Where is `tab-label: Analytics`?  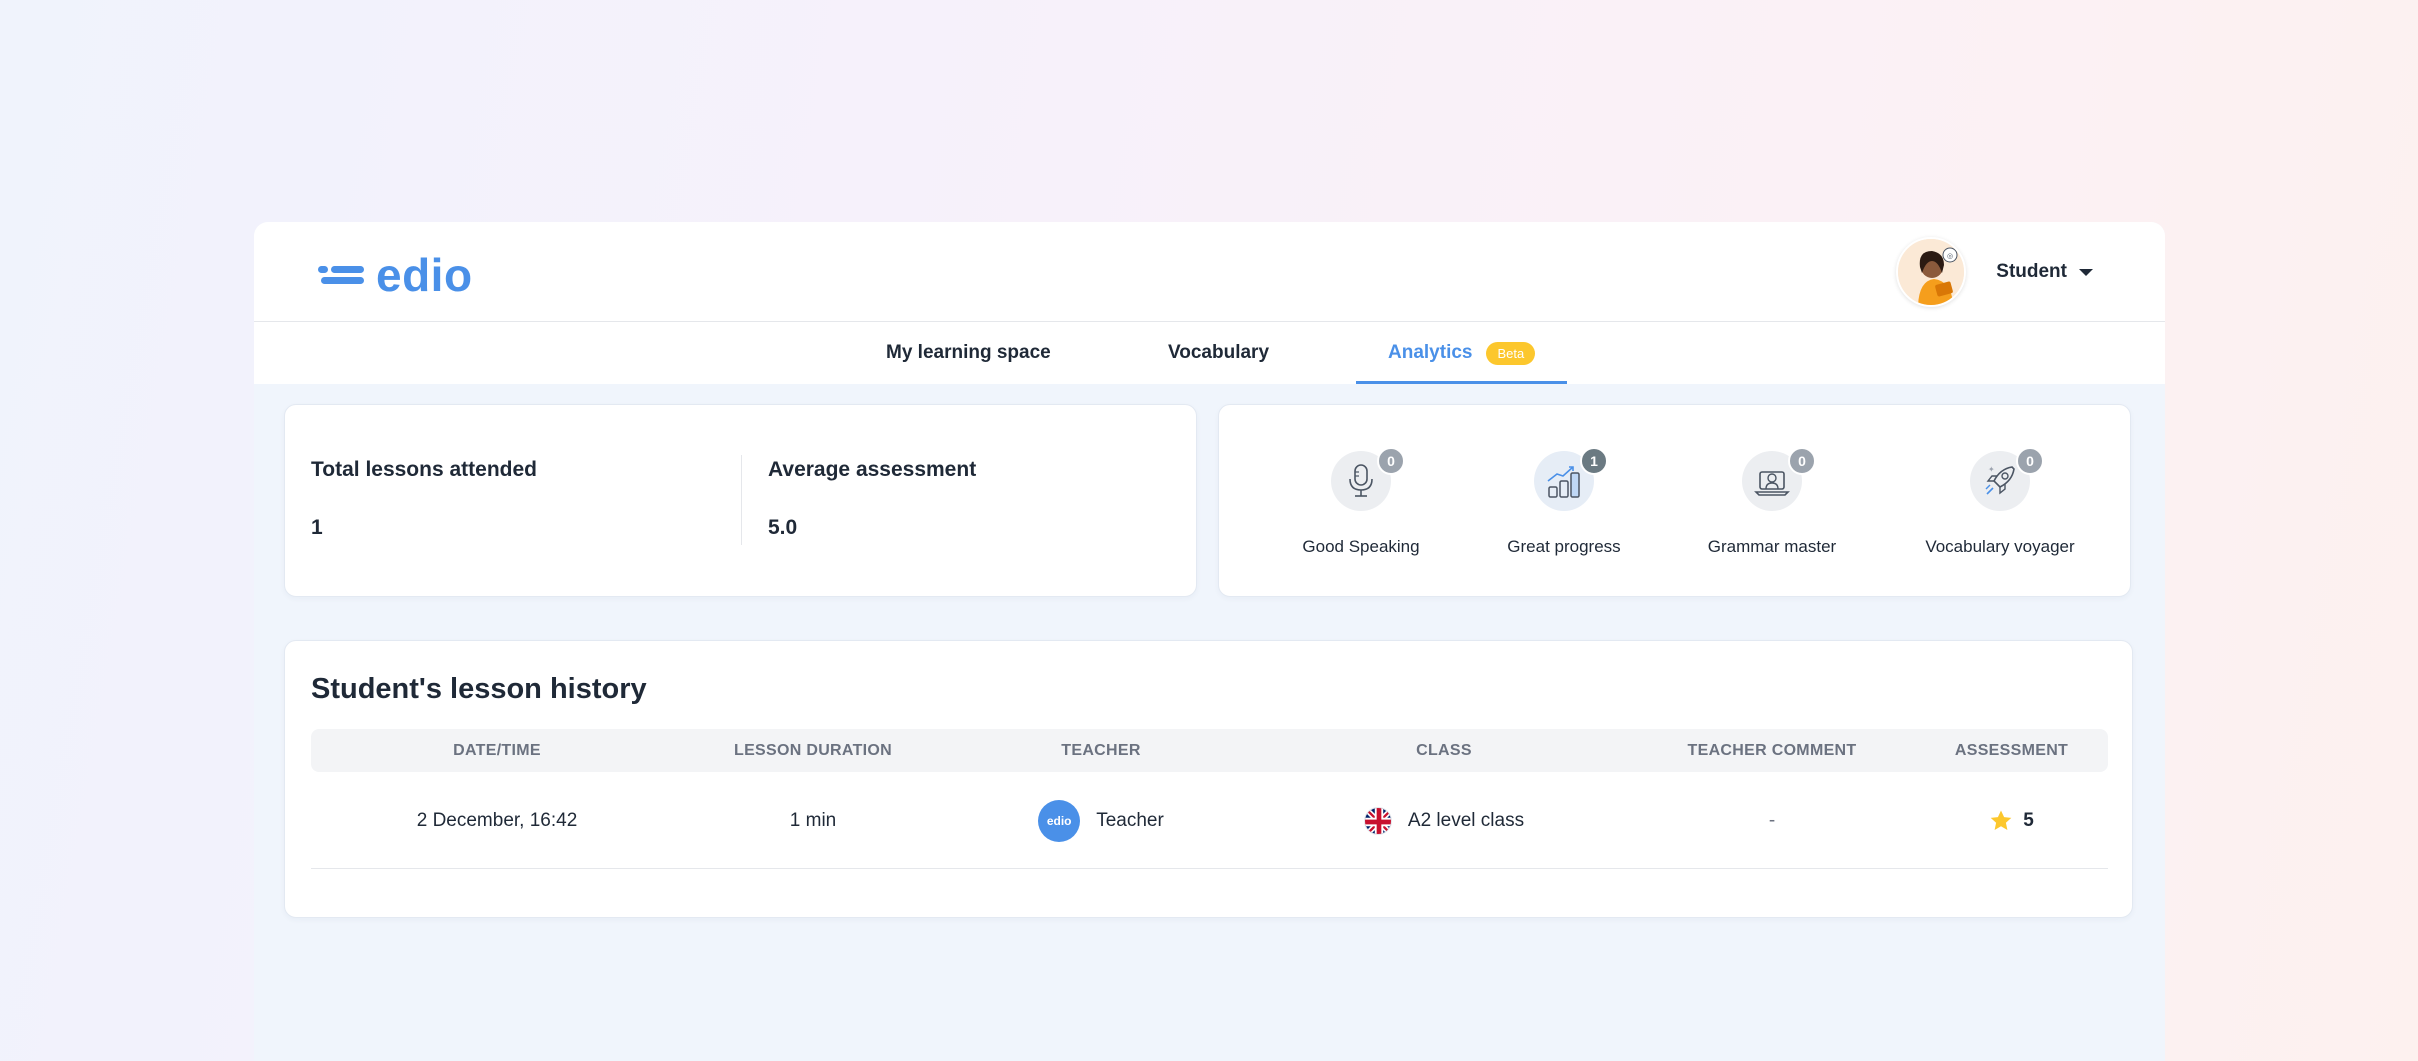 tab-label: Analytics is located at coordinates (1430, 352).